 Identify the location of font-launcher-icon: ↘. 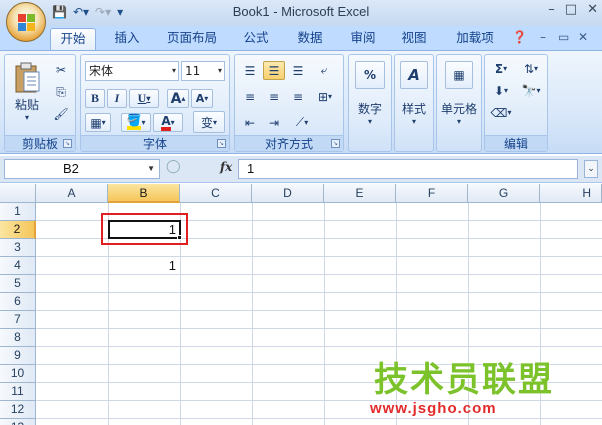
(221, 143).